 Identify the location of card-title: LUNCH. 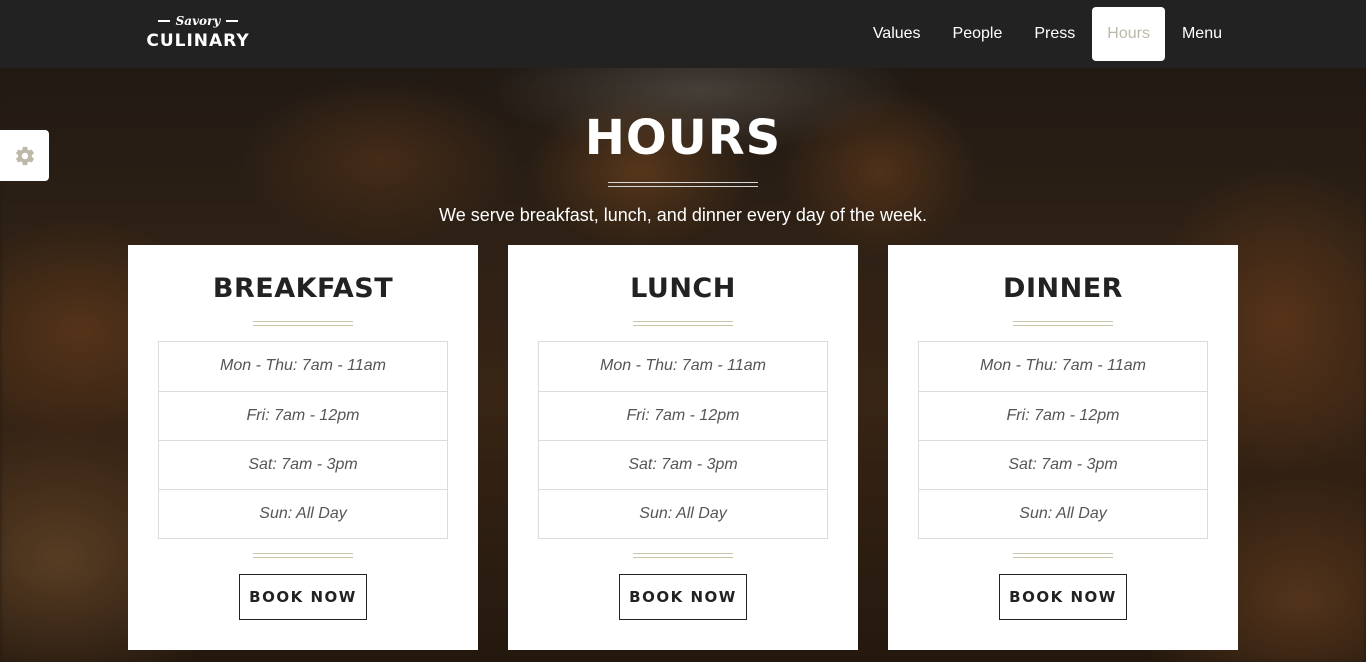
(683, 288).